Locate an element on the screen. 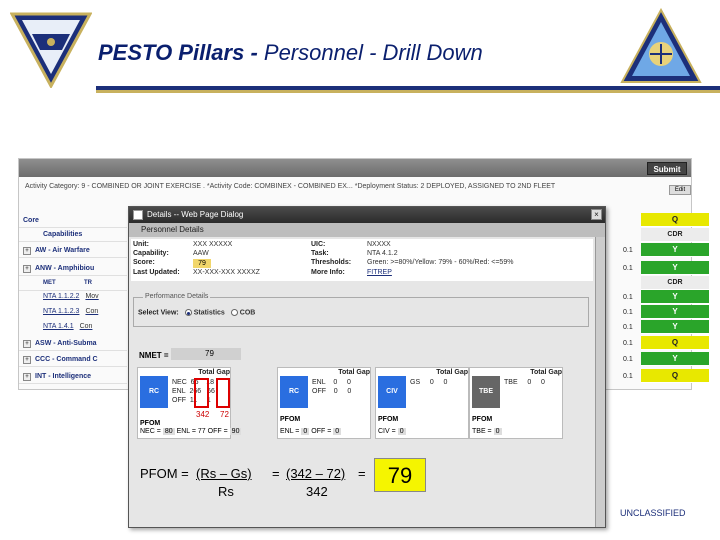 The height and width of the screenshot is (540, 720). statistics-label: Statistics is located at coordinates (209, 313).